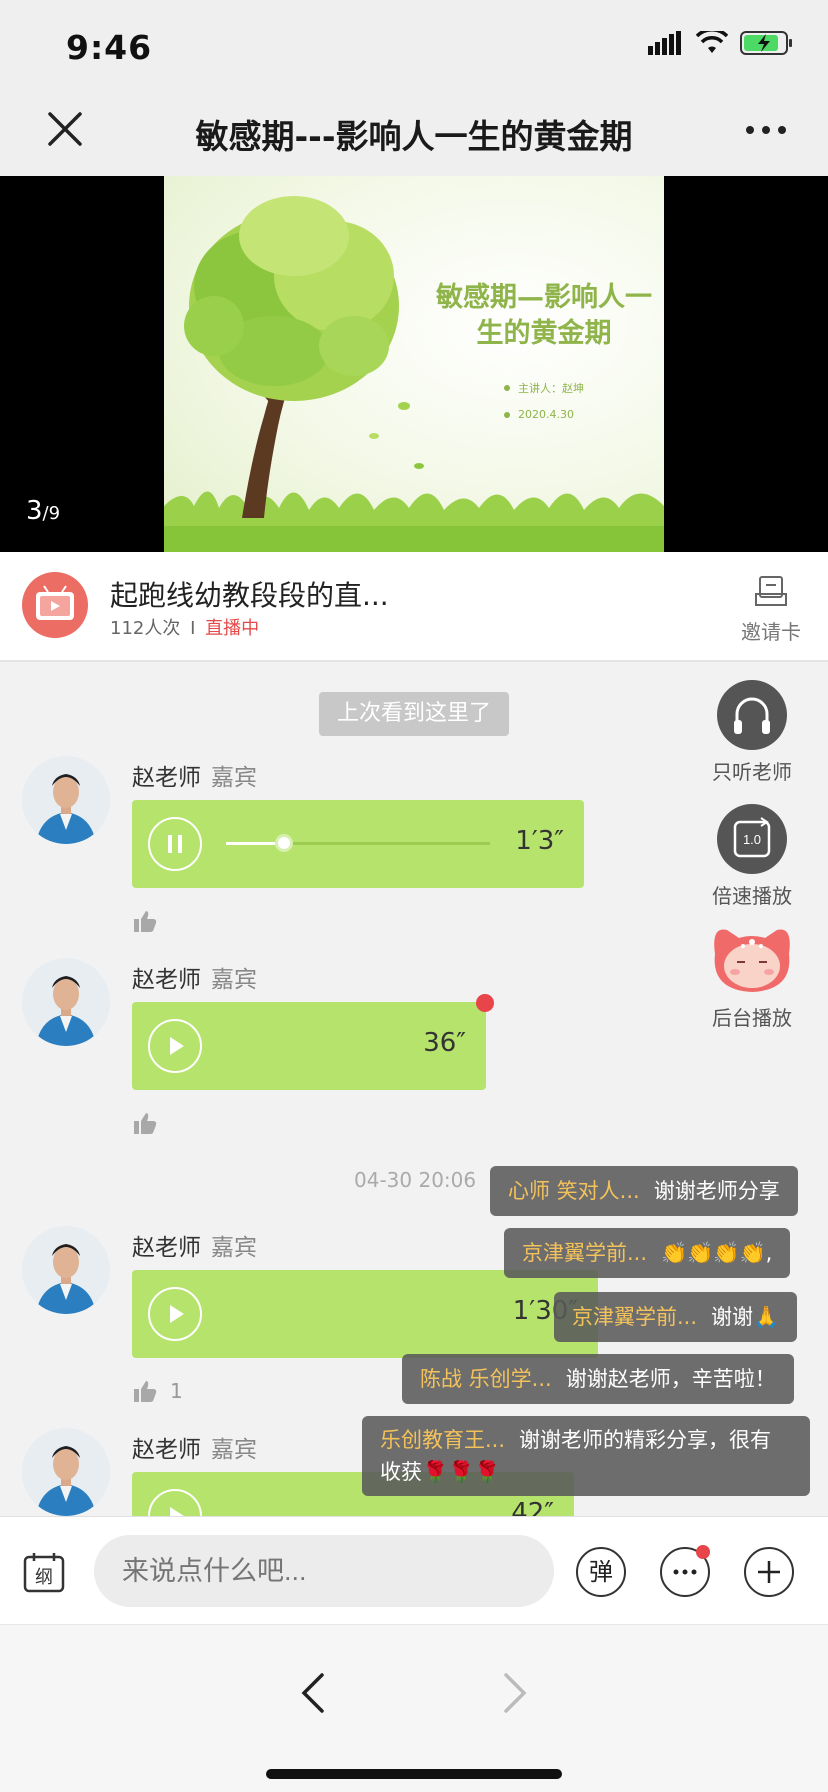 This screenshot has height=1792, width=828. What do you see at coordinates (703, 1552) in the screenshot?
I see `notification-badge` at bounding box center [703, 1552].